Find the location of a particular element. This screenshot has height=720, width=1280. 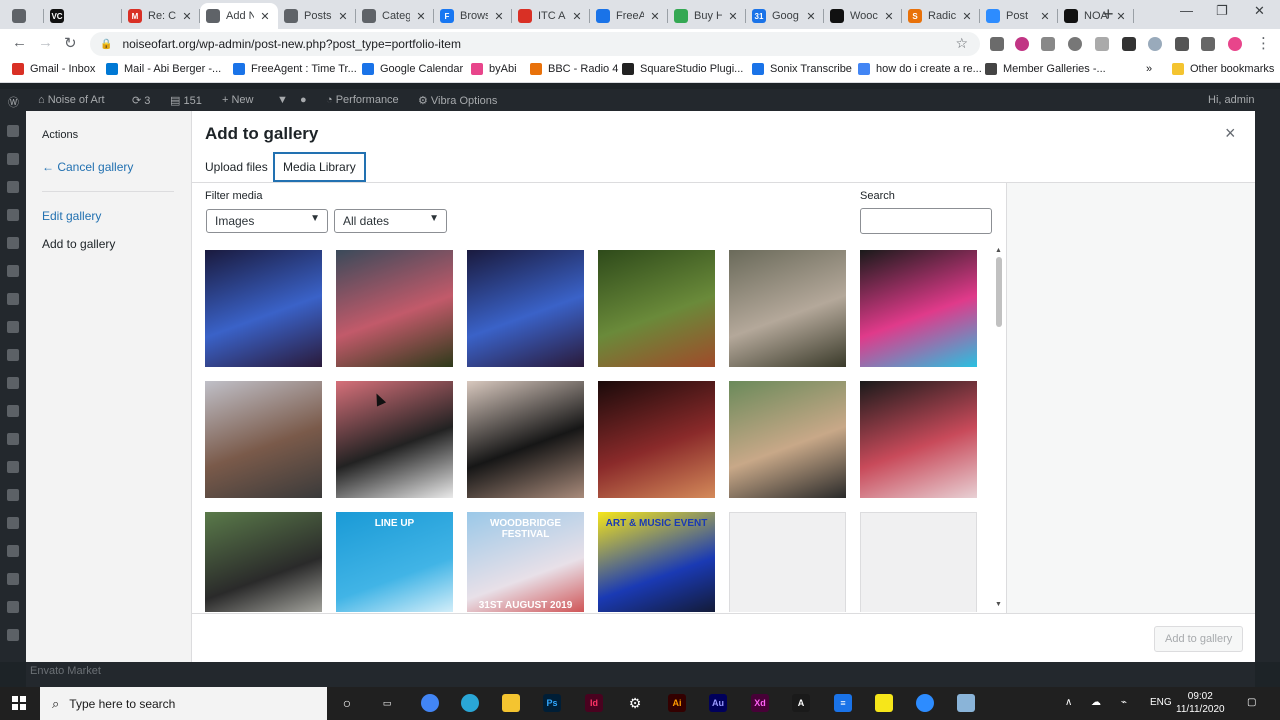

sticky-notes-icon is located at coordinates (884, 703).